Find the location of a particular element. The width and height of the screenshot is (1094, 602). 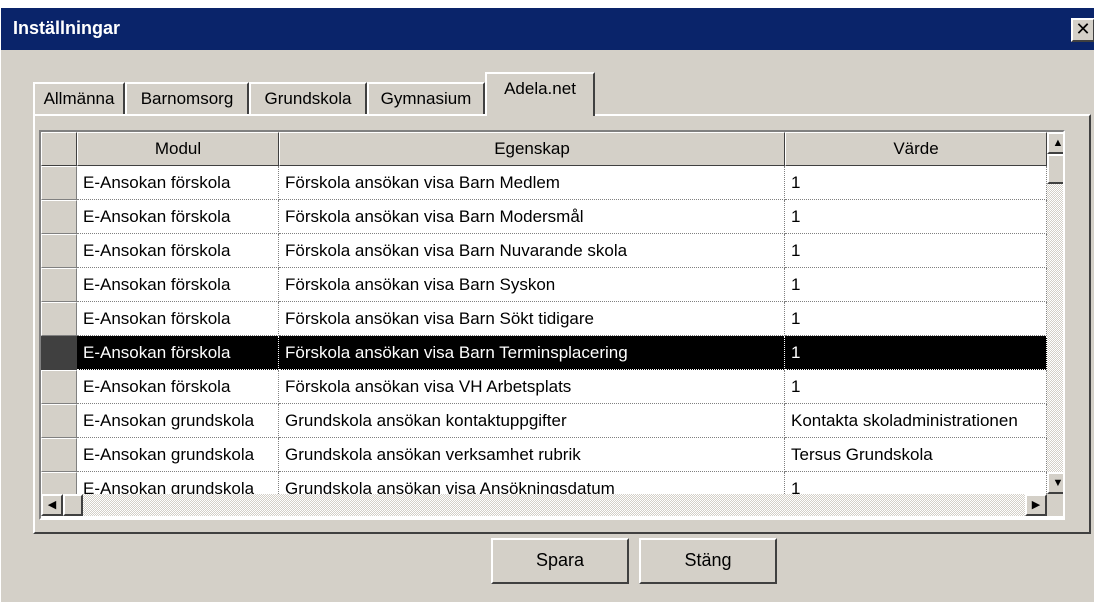

tab-allmanna: Allmänna is located at coordinates (79, 99).